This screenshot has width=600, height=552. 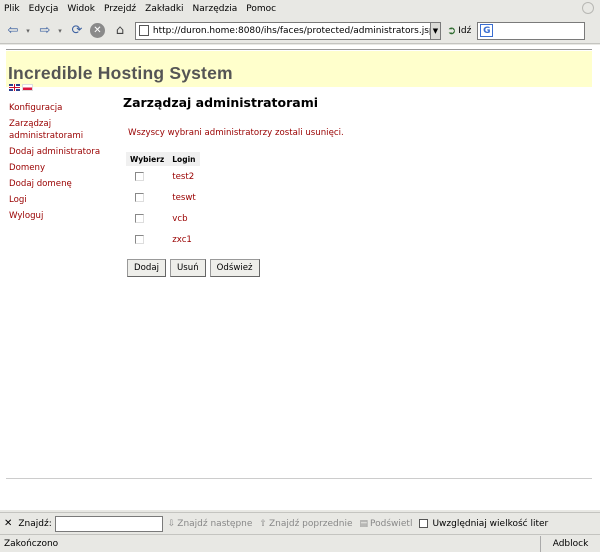 What do you see at coordinates (81, 9) in the screenshot?
I see `menu-view: Widok` at bounding box center [81, 9].